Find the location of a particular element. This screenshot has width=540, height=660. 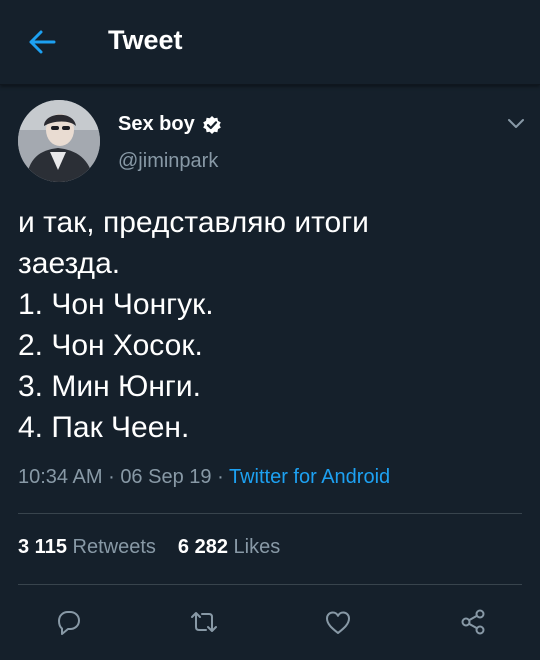

author-name: Sex boy is located at coordinates (170, 124).